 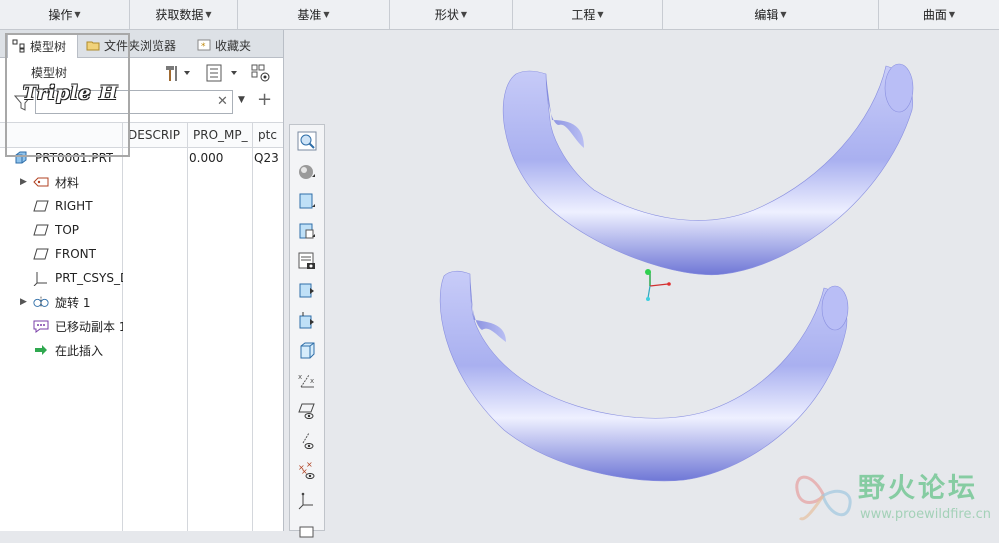 What do you see at coordinates (267, 135) in the screenshot?
I see `column-header-ptc: ptc` at bounding box center [267, 135].